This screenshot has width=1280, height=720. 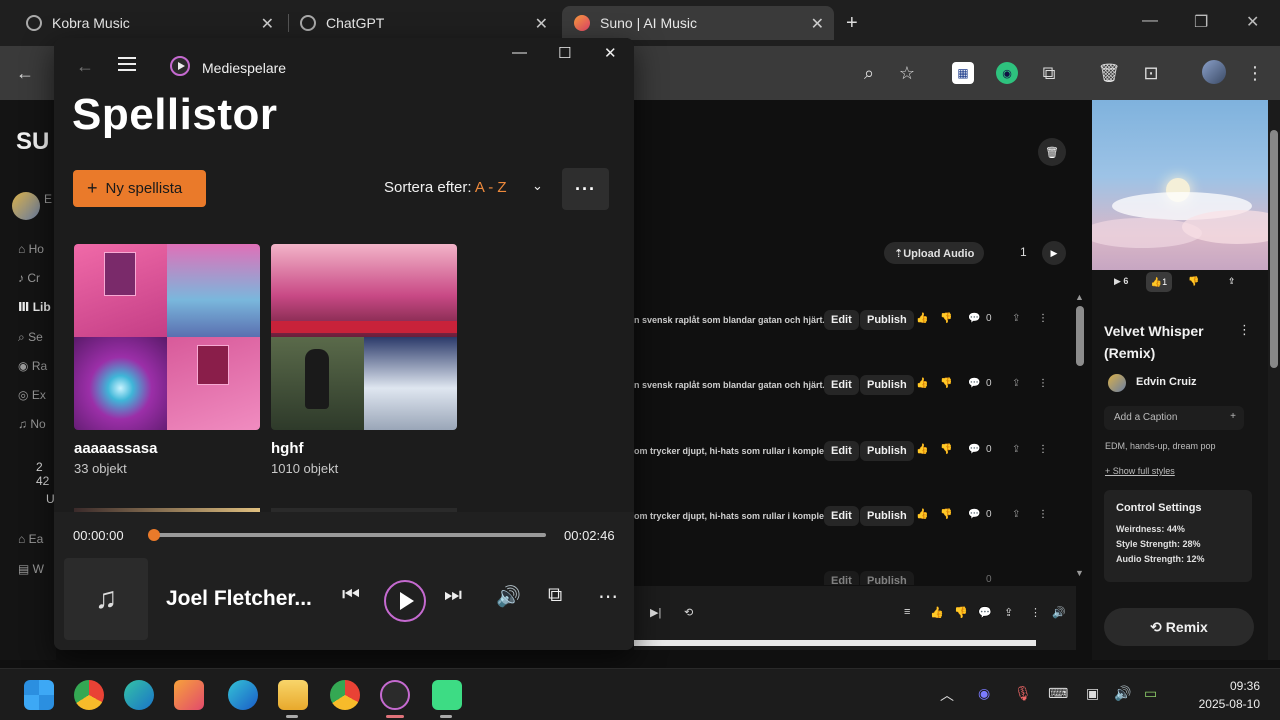 What do you see at coordinates (447, 695) in the screenshot?
I see `android-studio-icon` at bounding box center [447, 695].